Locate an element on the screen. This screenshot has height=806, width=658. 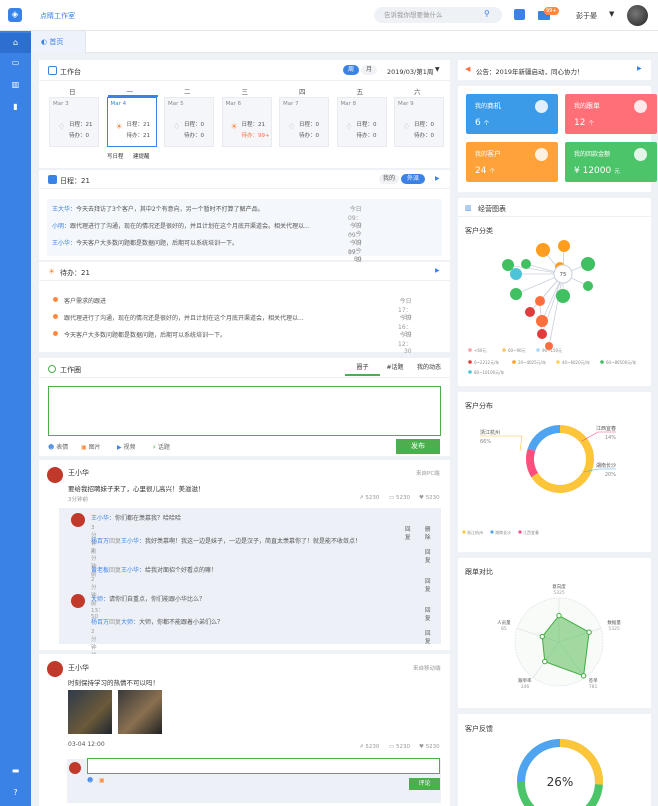
day-cell: Mar 9 ♢ 日程：0 待办：0 is located at coordinates (419, 122).